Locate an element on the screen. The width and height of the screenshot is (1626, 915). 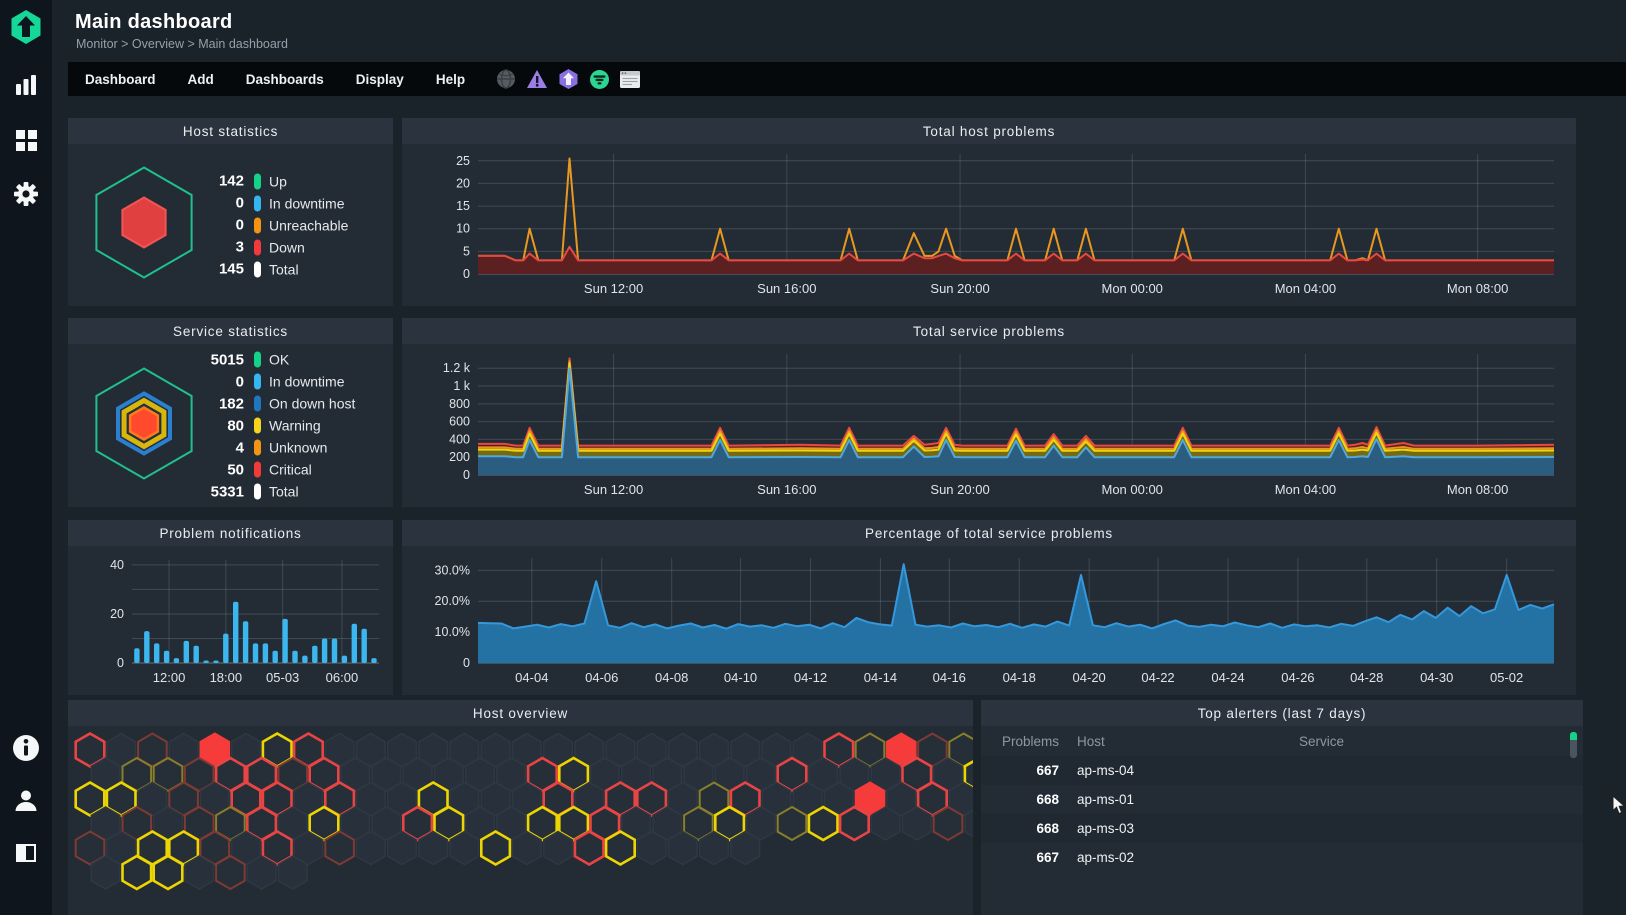
stat-label: Unknown is located at coordinates (298, 447).